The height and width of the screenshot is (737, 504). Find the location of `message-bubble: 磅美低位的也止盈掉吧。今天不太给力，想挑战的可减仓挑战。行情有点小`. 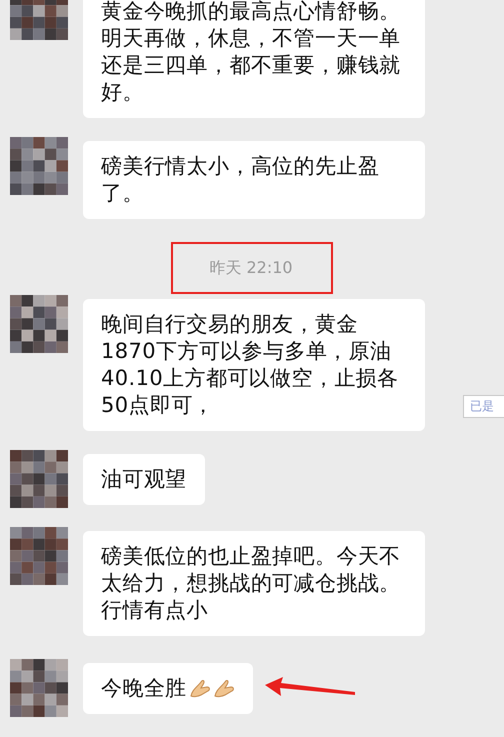

message-bubble: 磅美低位的也止盈掉吧。今天不太给力，想挑战的可减仓挑战。行情有点小 is located at coordinates (254, 583).